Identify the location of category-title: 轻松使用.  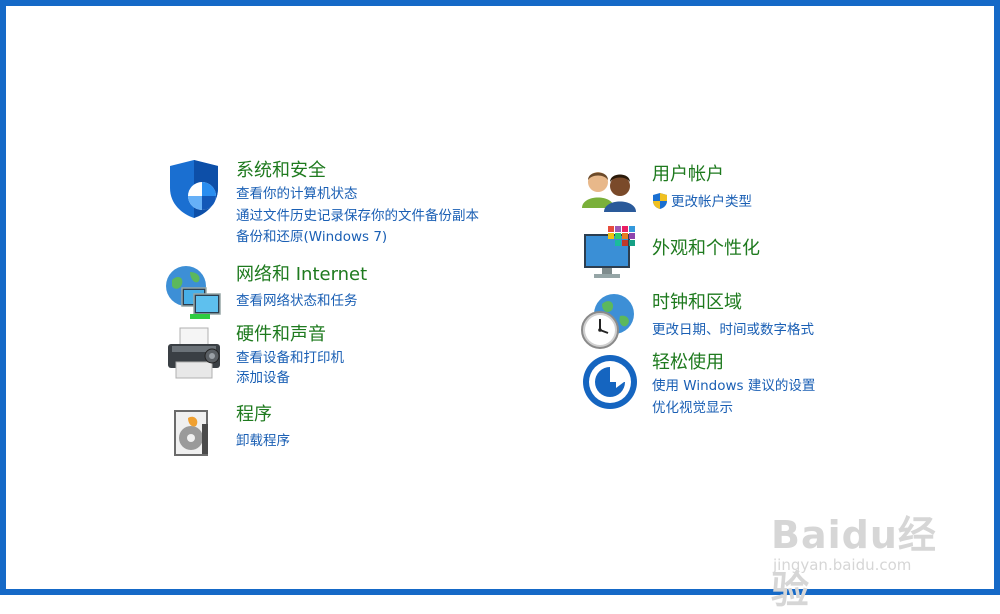
(688, 363).